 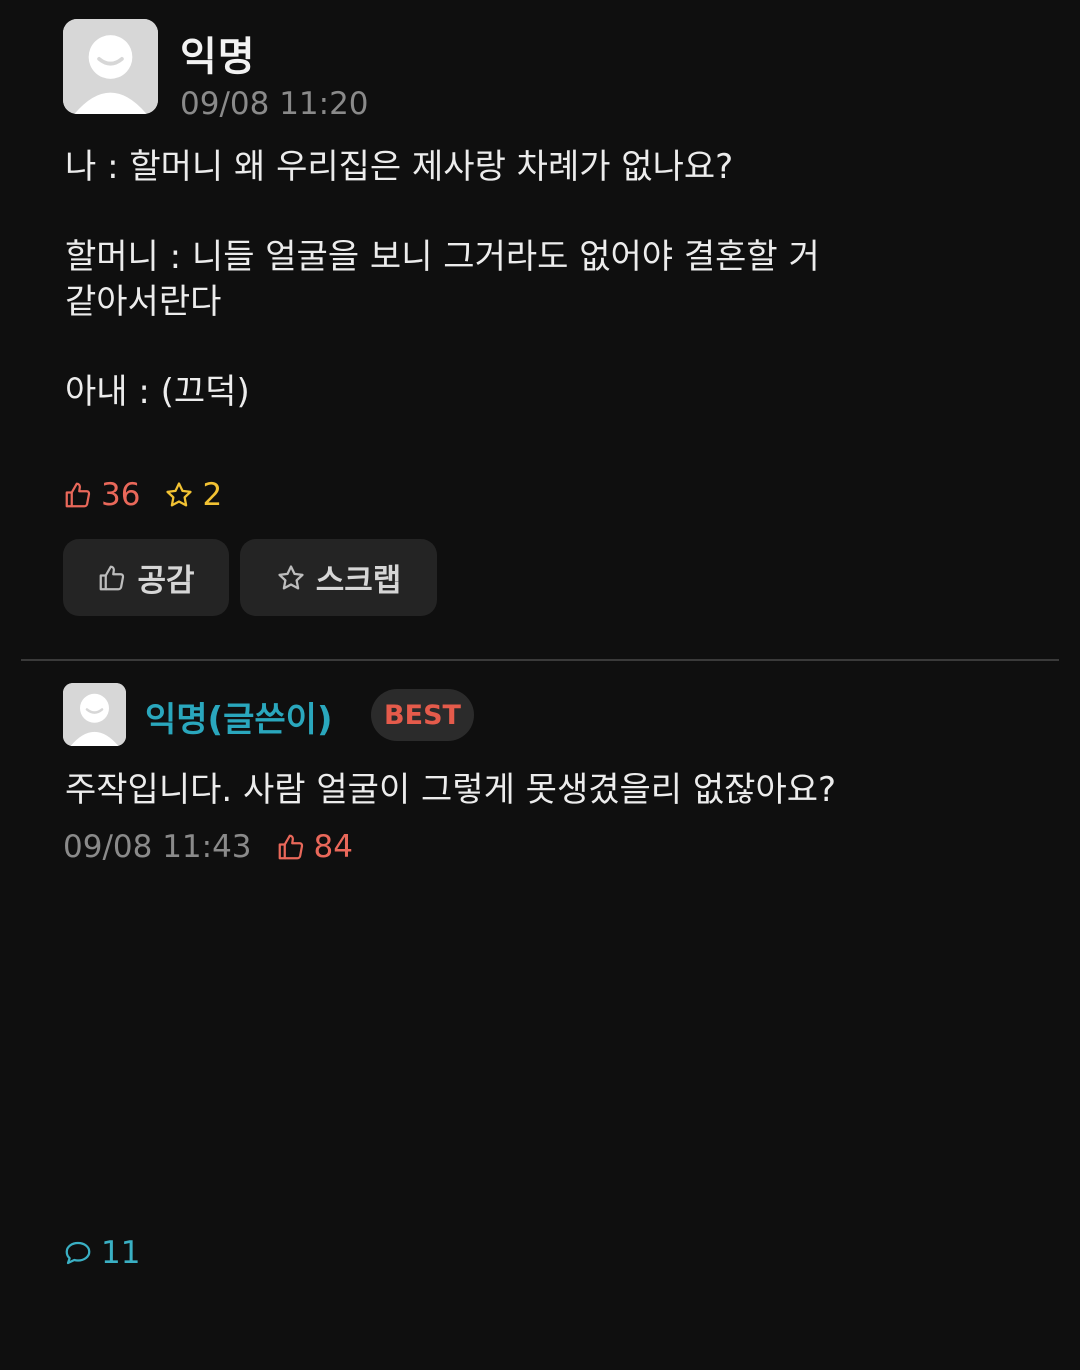 What do you see at coordinates (218, 57) in the screenshot?
I see `author-name: 익명` at bounding box center [218, 57].